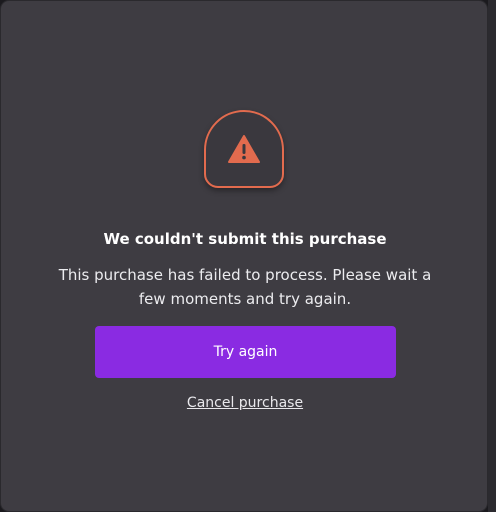  What do you see at coordinates (492, 256) in the screenshot?
I see `backdrop-edge` at bounding box center [492, 256].